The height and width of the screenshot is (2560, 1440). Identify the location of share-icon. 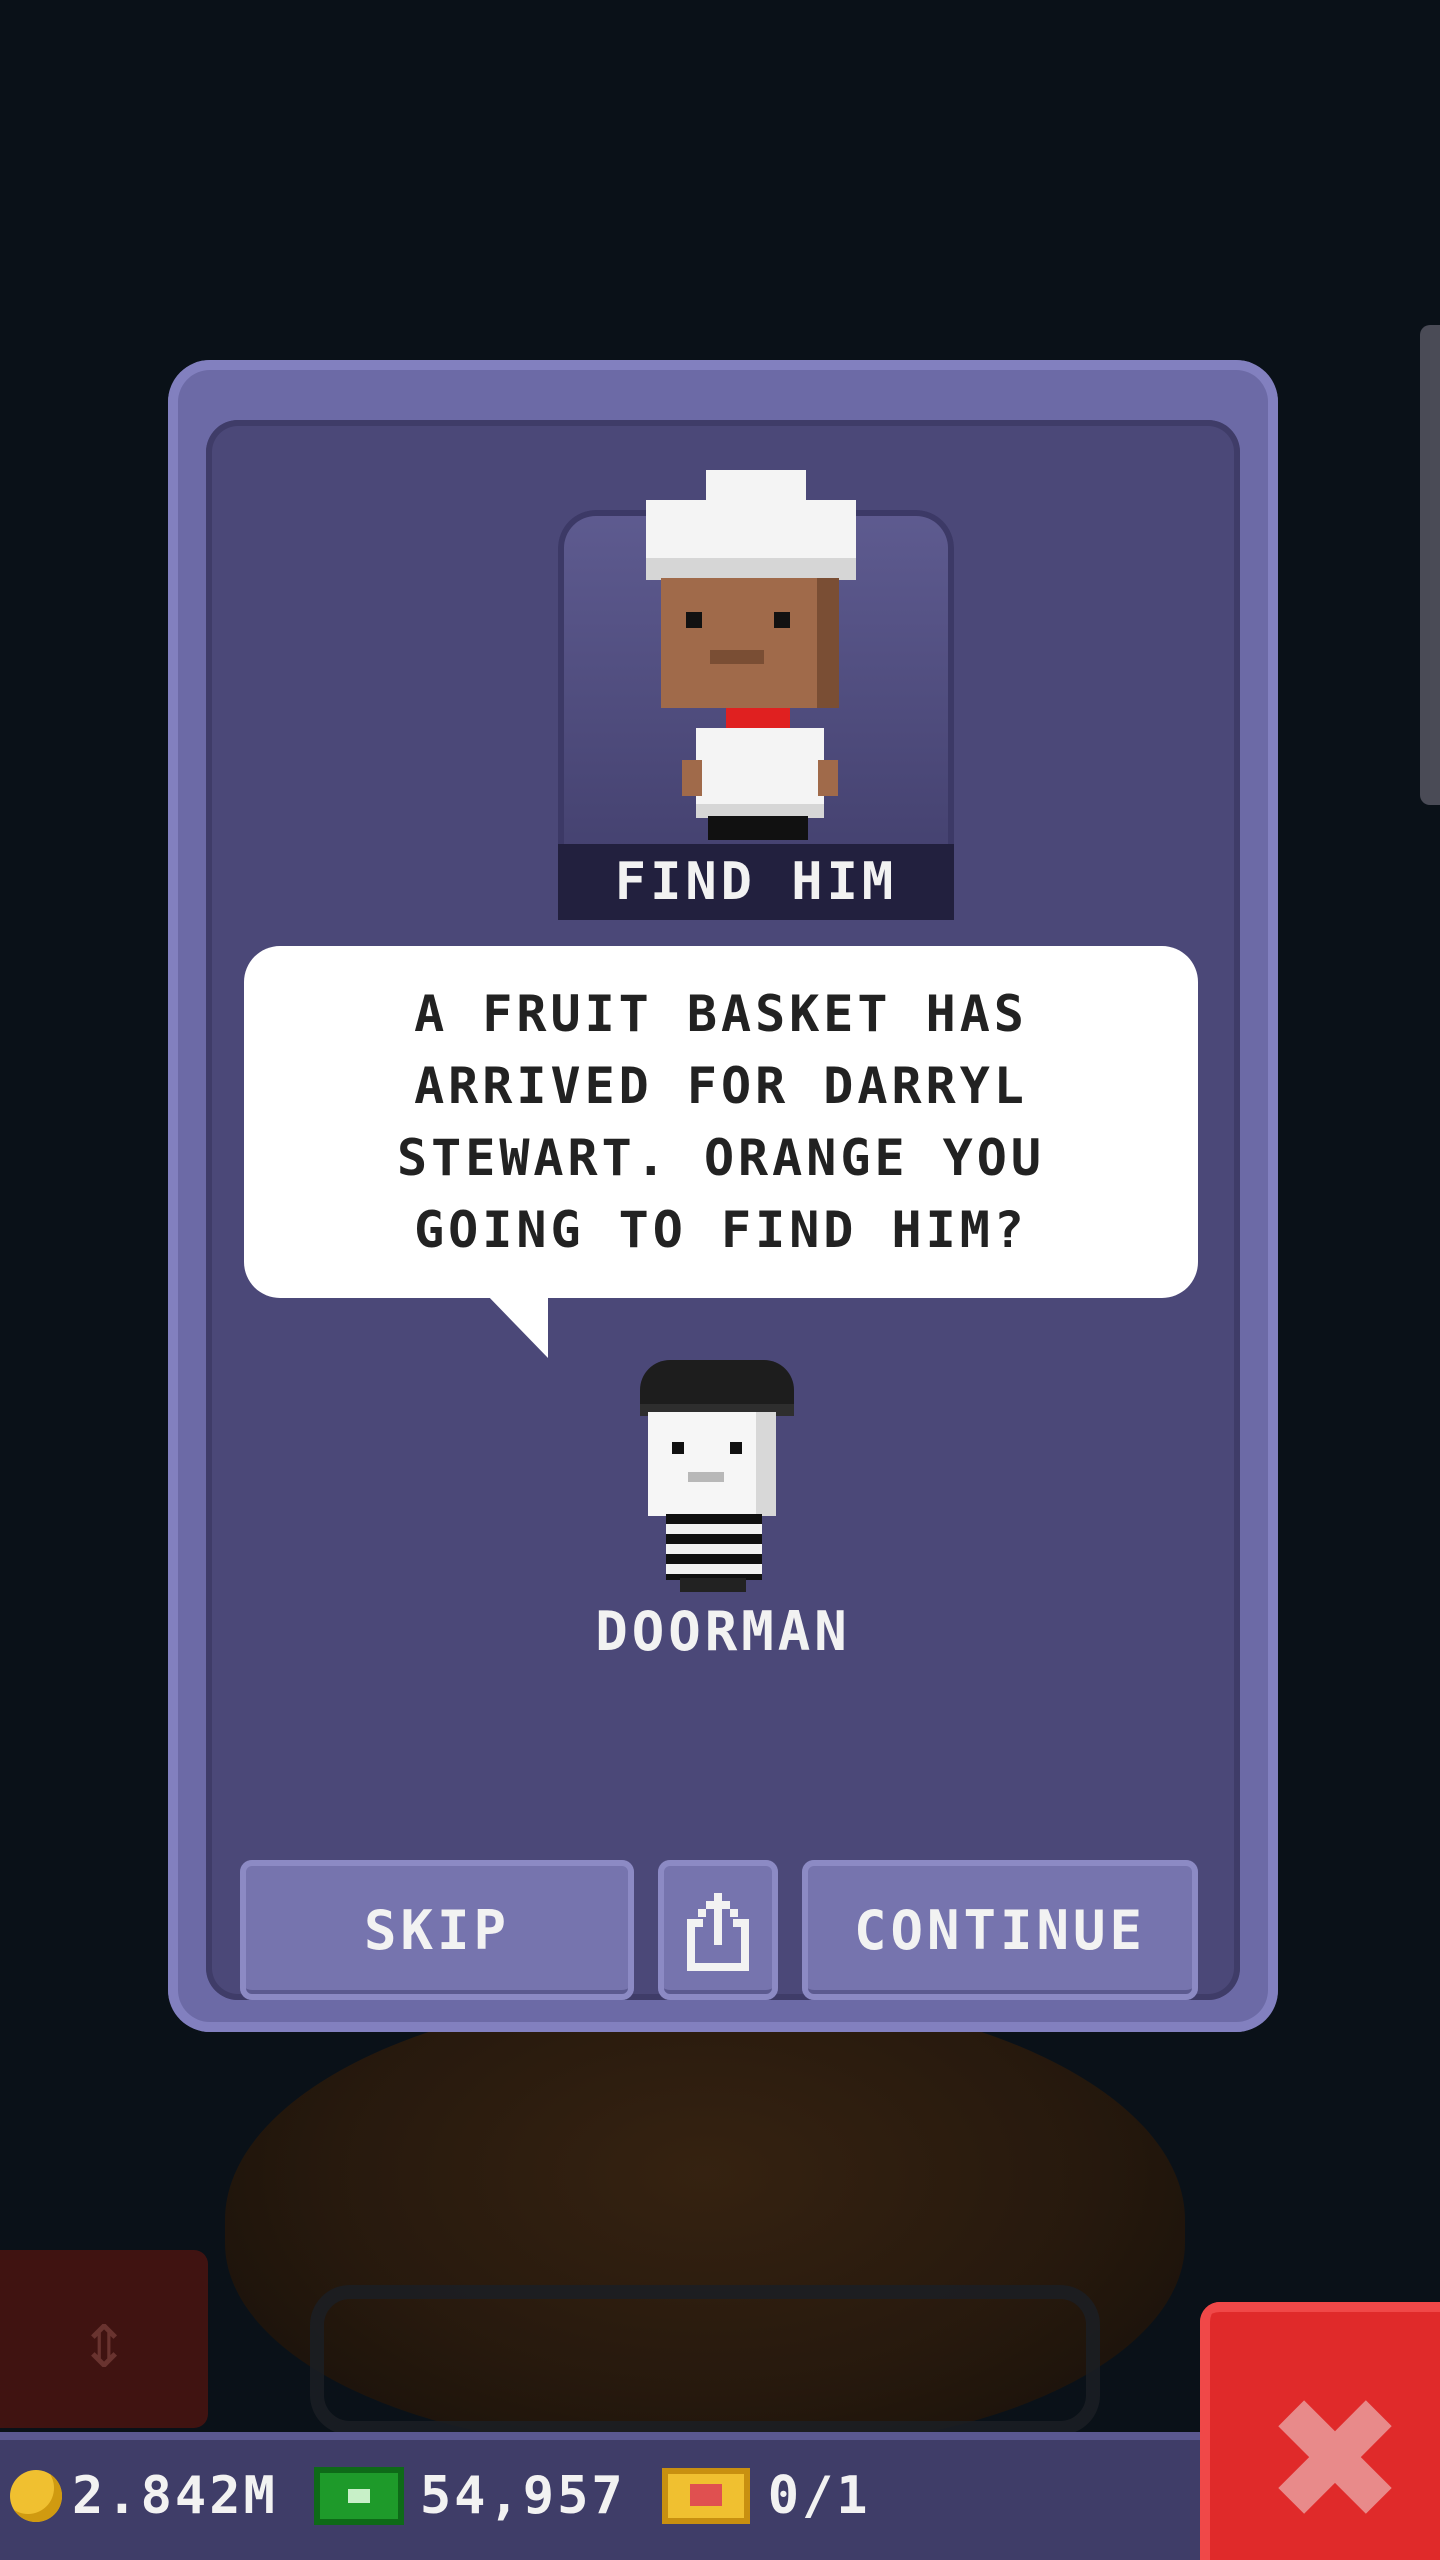
(718, 1932).